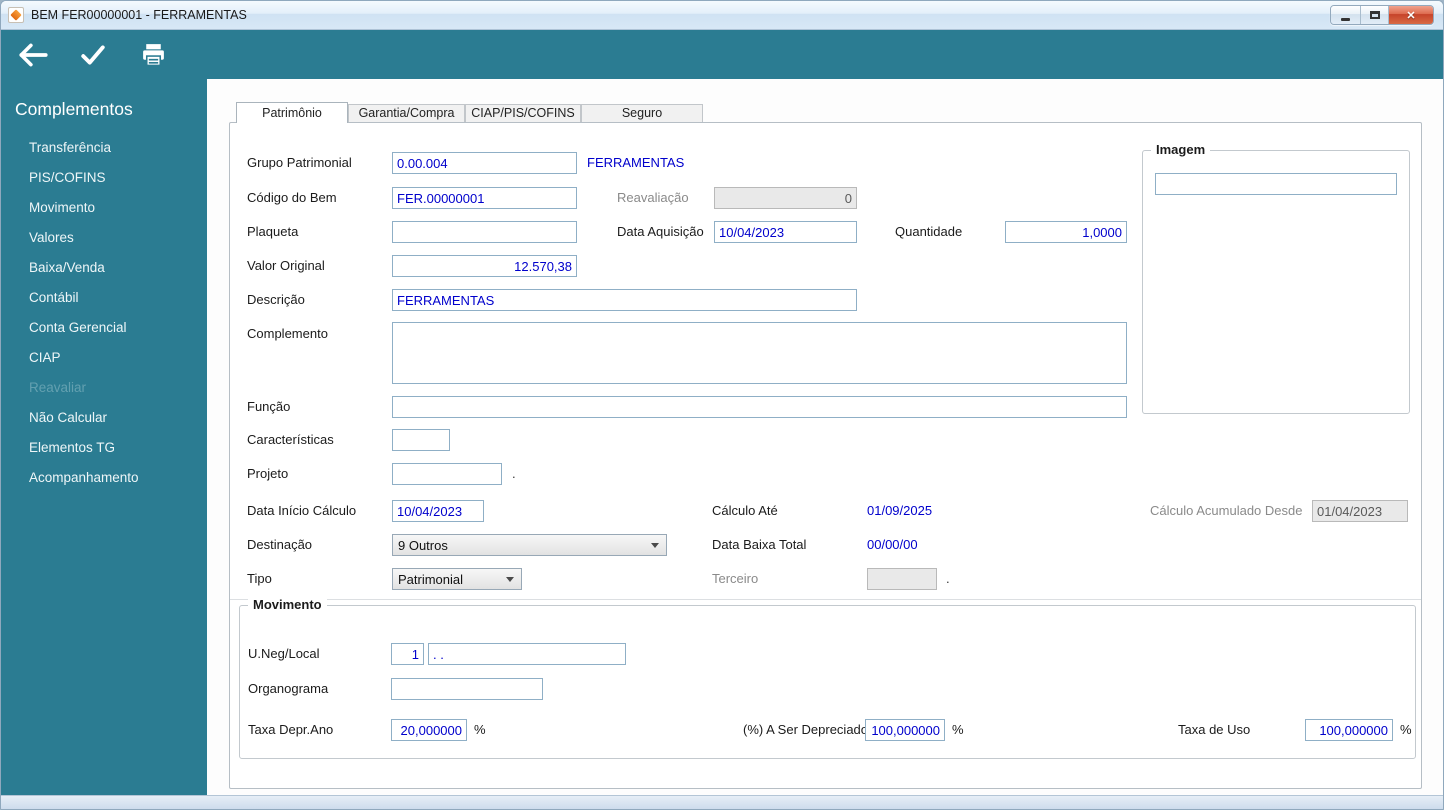 Image resolution: width=1444 pixels, height=810 pixels. I want to click on tipo-selected-value: Patrimonial, so click(431, 579).